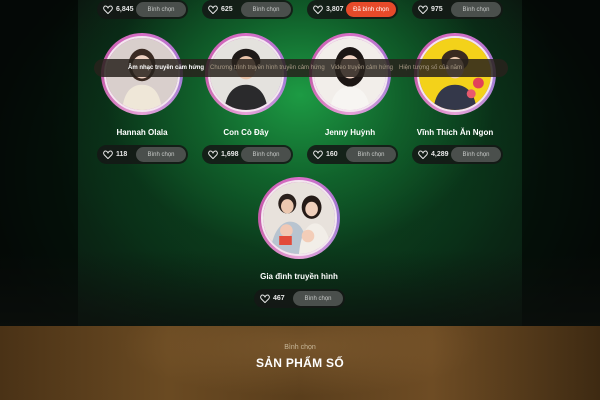  Describe the element at coordinates (142, 132) in the screenshot. I see `candidate-name: Hannah Olala` at that location.